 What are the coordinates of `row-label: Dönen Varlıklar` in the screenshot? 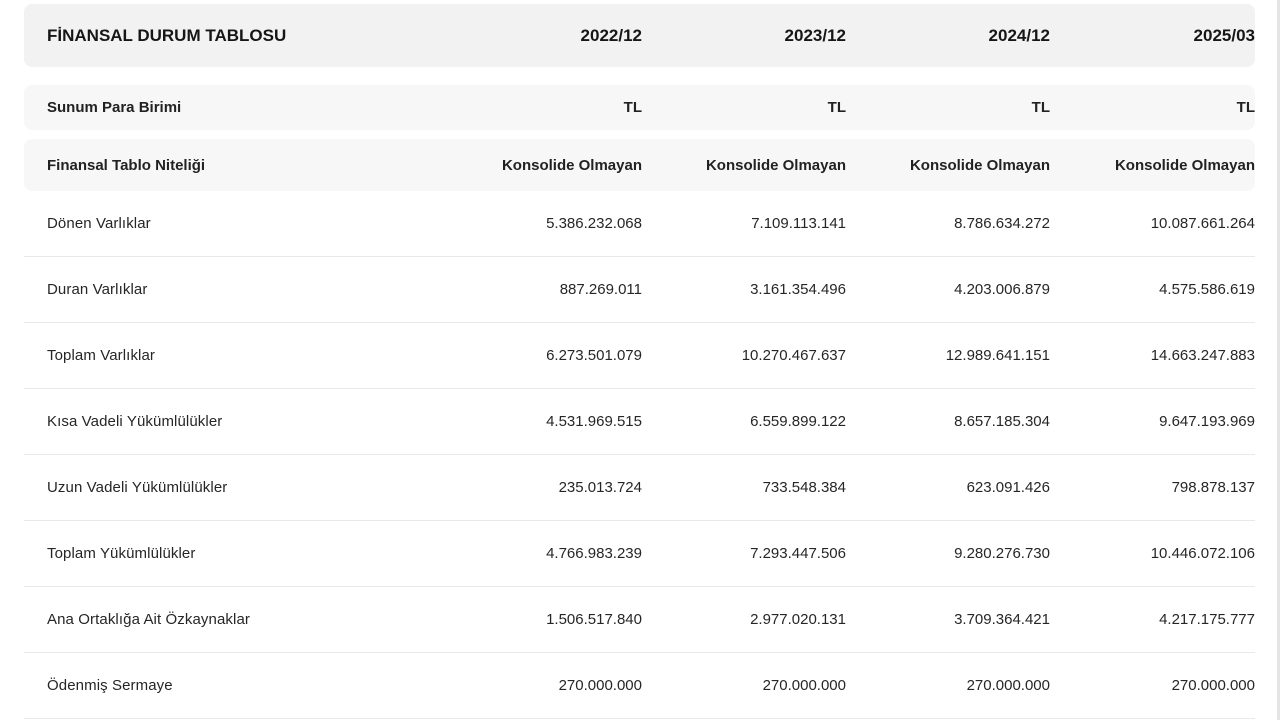 It's located at (99, 223).